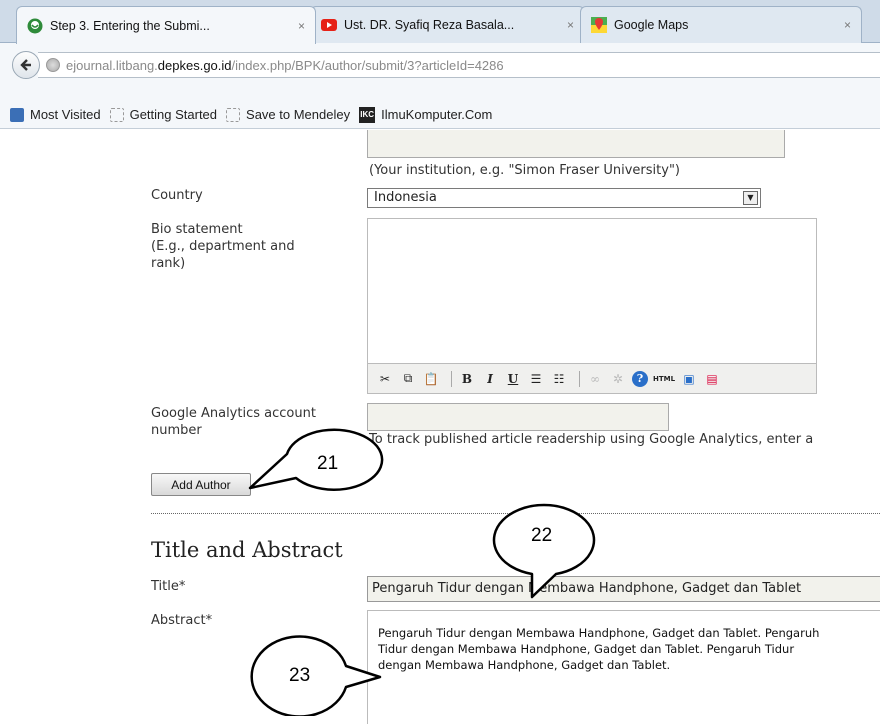 The height and width of the screenshot is (724, 880). I want to click on tab-step3: Step 3. Entering the Submi... ×, so click(166, 25).